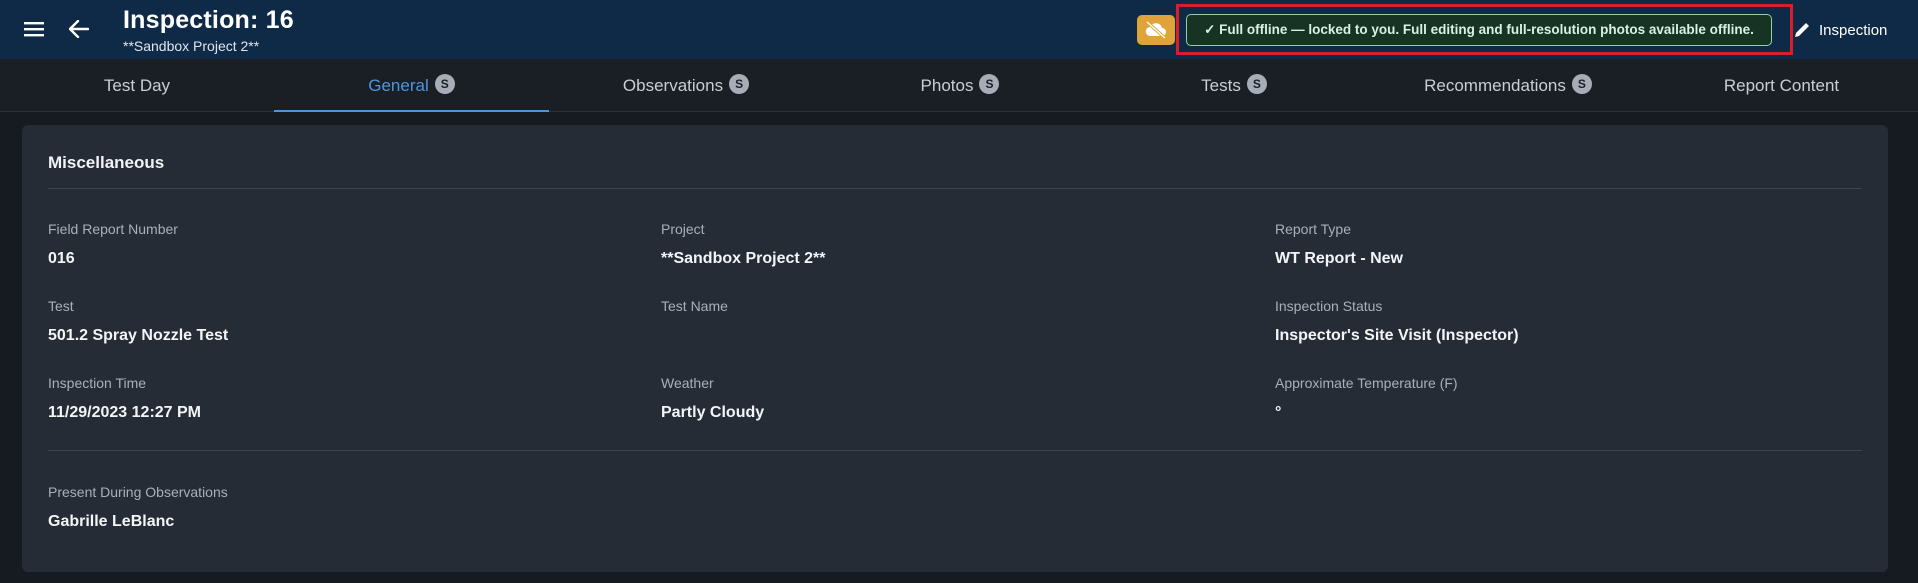 This screenshot has height=583, width=1918. I want to click on field-approximate-temperature: Approximate Temperature (F) °, so click(1366, 398).